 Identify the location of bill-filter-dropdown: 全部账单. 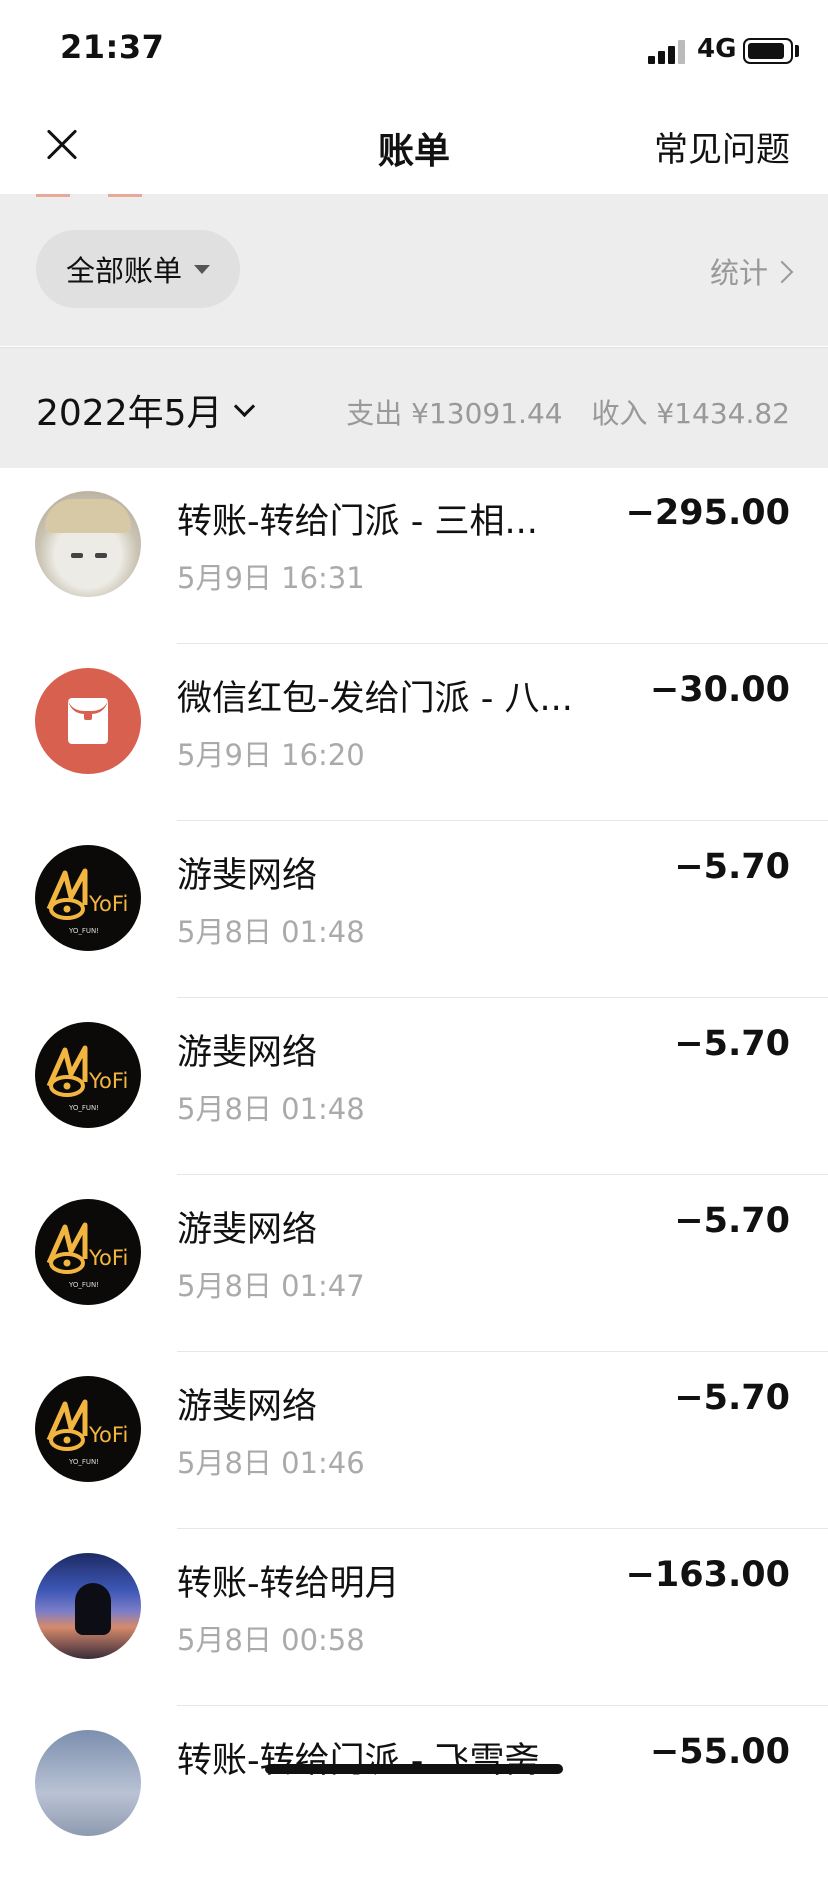
(138, 269).